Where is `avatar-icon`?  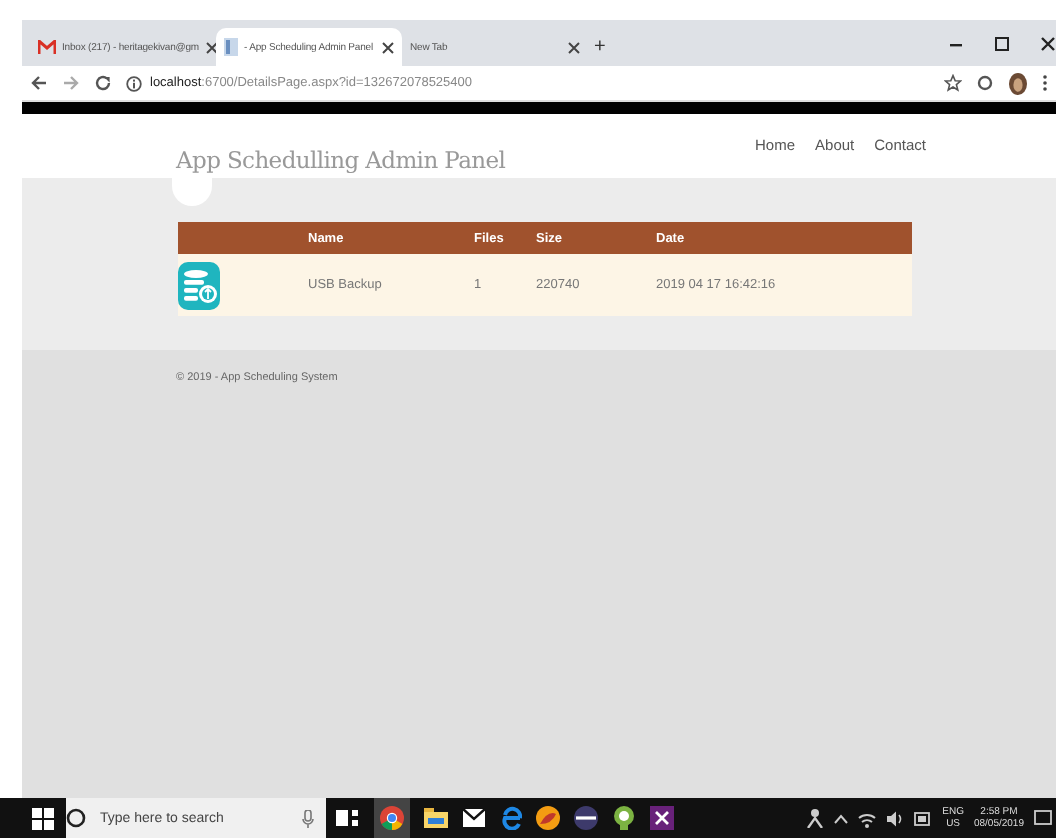
avatar-icon is located at coordinates (1018, 83).